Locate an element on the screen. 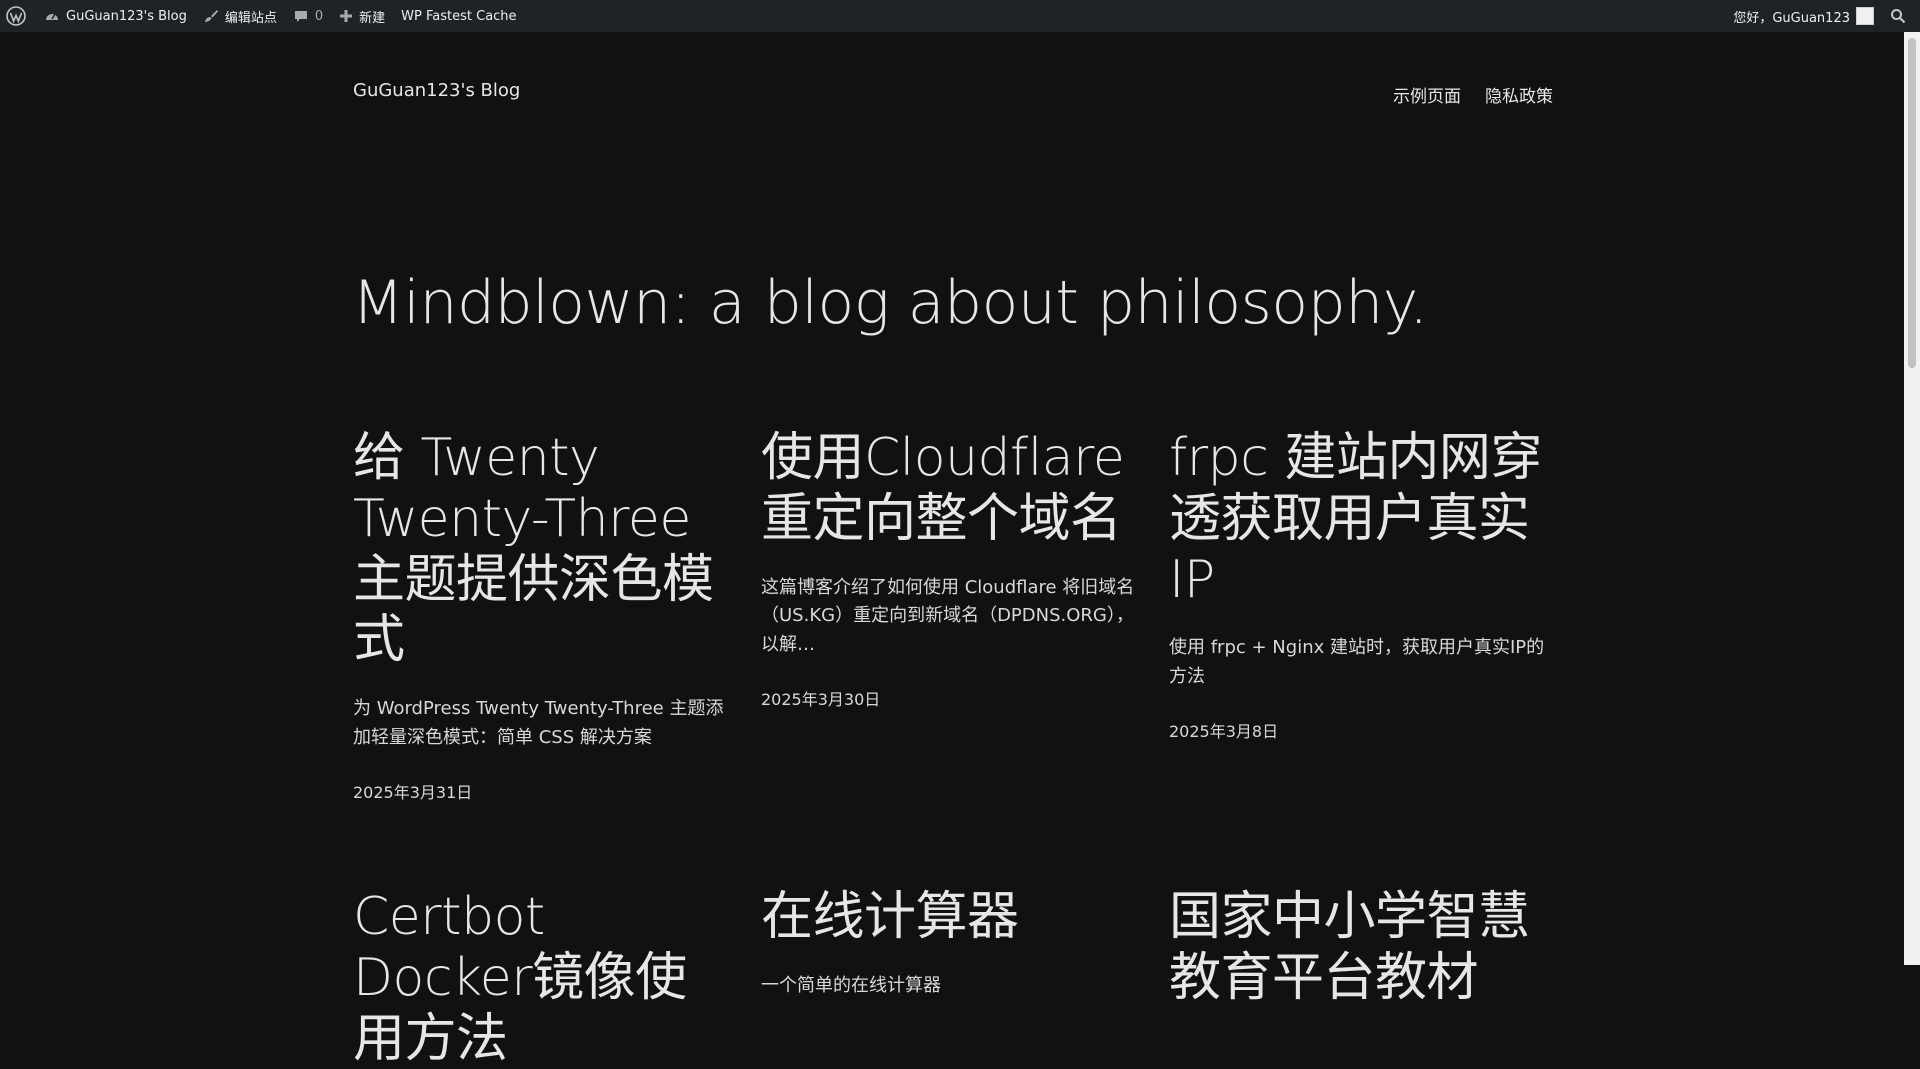 The image size is (1920, 1069). nav-item-sample-page: 示例页面 is located at coordinates (1427, 94).